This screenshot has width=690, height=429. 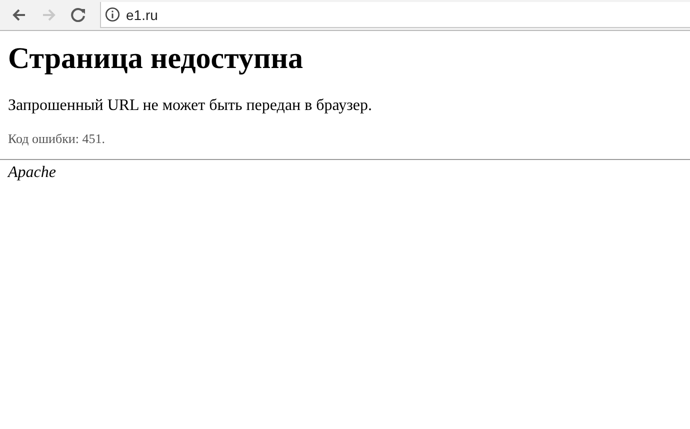 I want to click on page-title: Страница недоступна, so click(x=156, y=59).